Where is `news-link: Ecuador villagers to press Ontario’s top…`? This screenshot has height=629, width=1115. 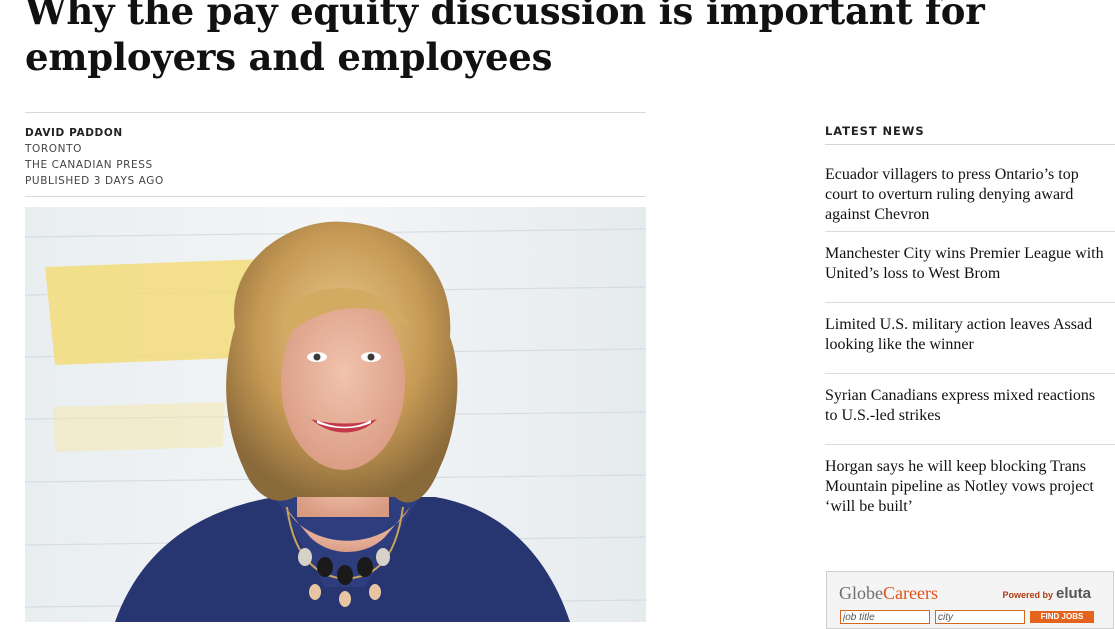 news-link: Ecuador villagers to press Ontario’s top… is located at coordinates (970, 195).